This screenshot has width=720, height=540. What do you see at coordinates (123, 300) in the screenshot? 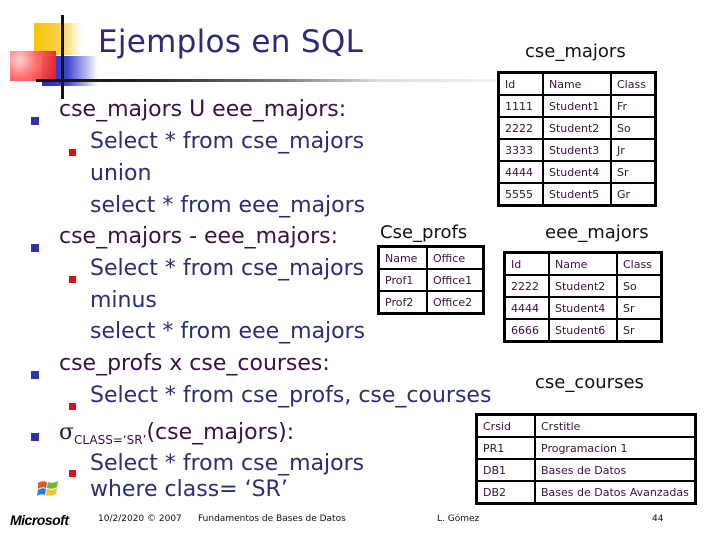
I see `sql-line: minus` at bounding box center [123, 300].